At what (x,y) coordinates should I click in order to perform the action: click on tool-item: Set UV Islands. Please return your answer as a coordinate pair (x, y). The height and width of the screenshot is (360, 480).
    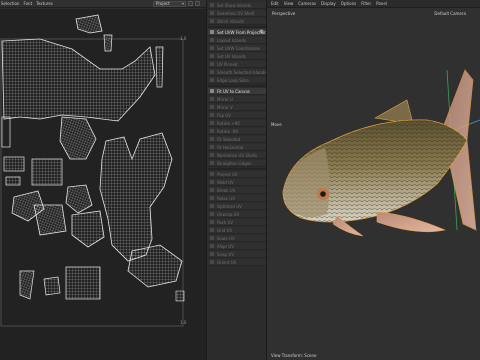
    Looking at the image, I should click on (237, 56).